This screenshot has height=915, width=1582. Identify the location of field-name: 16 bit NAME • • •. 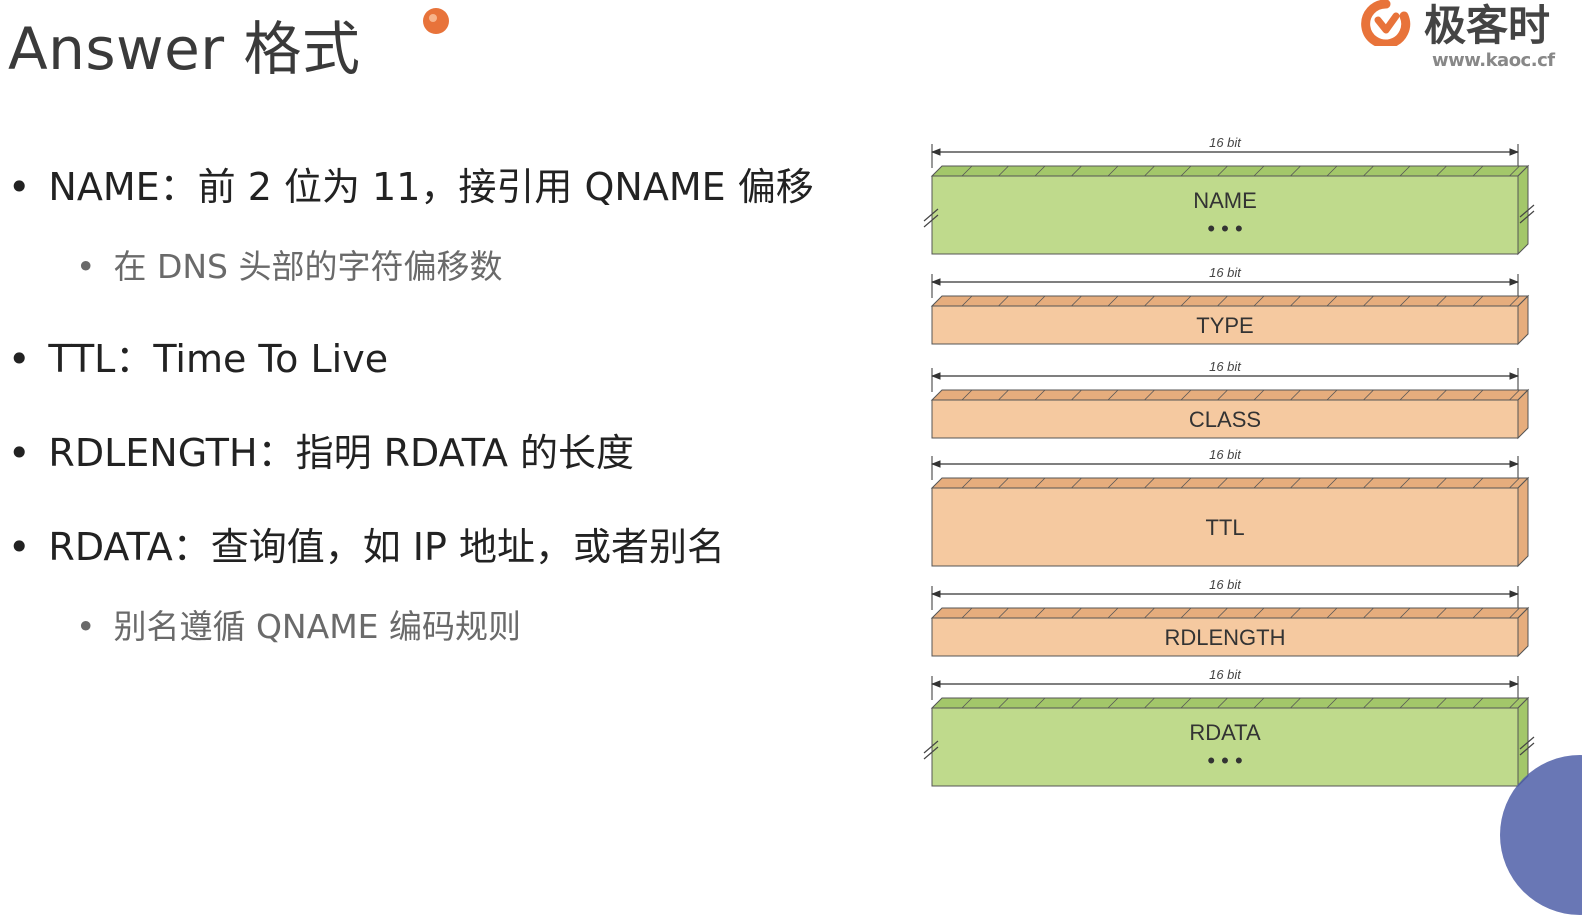
(1229, 195).